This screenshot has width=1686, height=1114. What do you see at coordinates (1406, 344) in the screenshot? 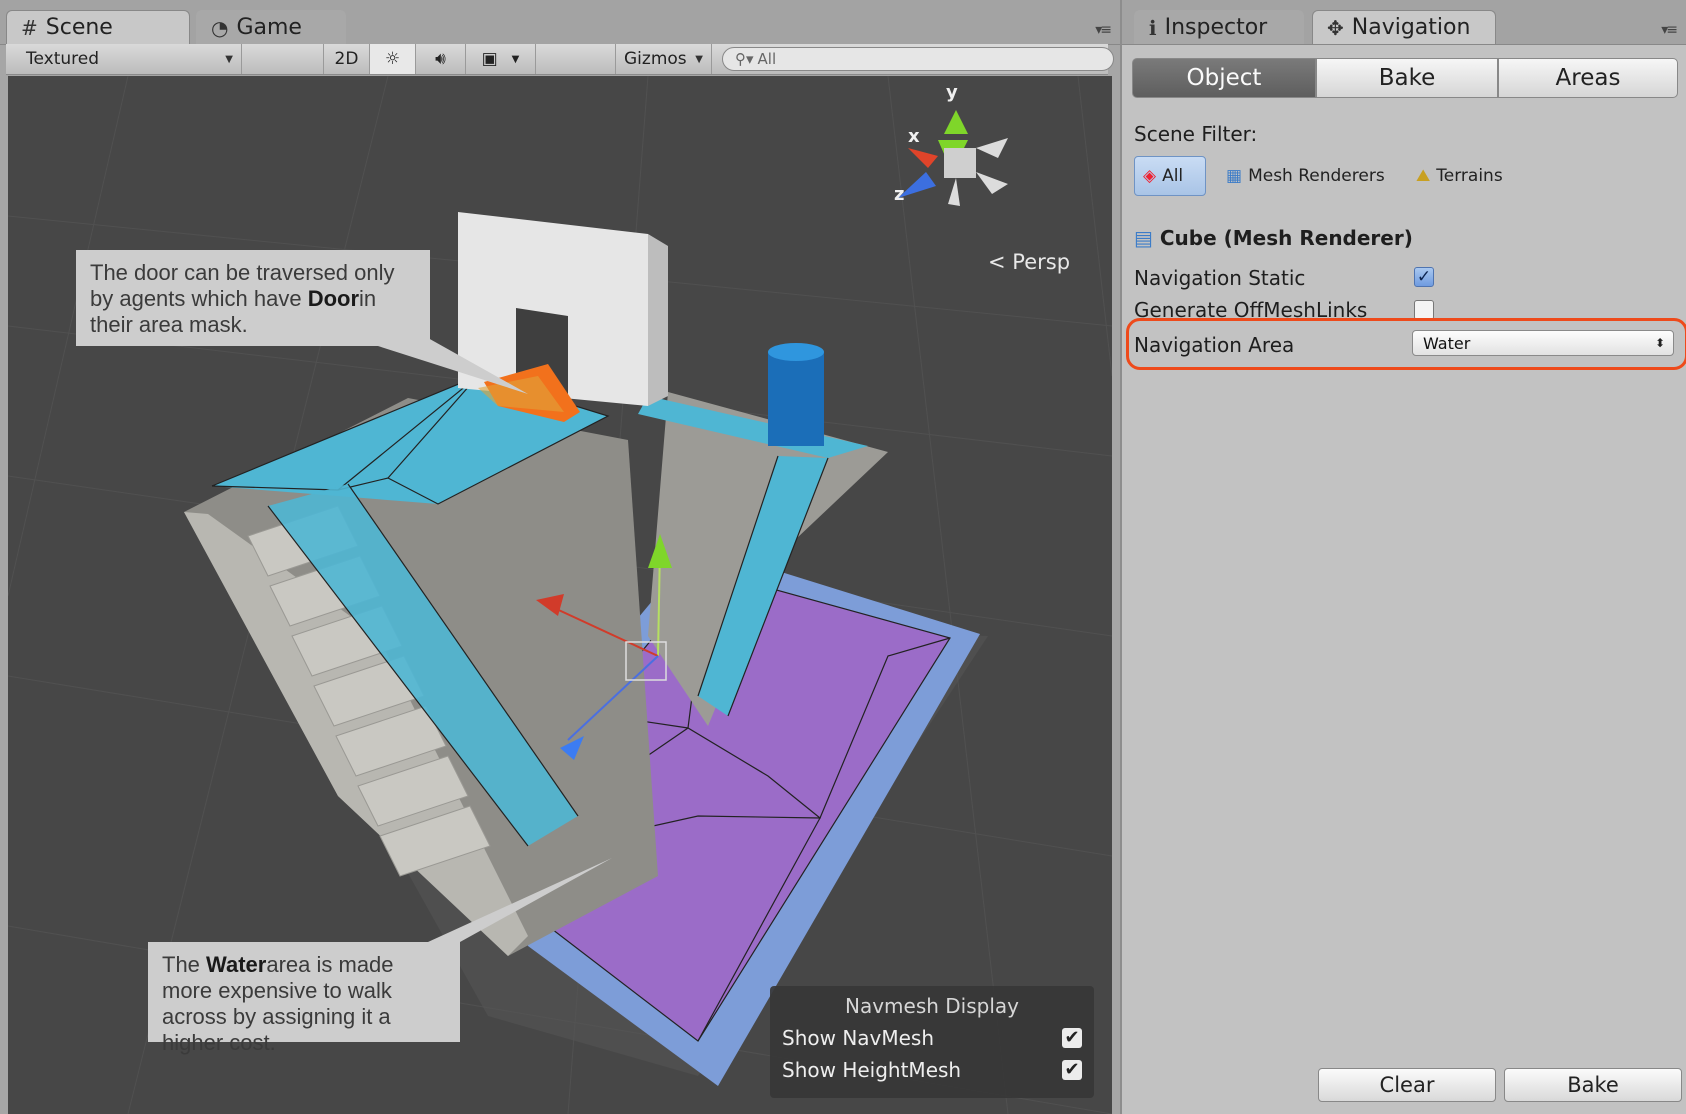
I see `navigation-area-highlight` at bounding box center [1406, 344].